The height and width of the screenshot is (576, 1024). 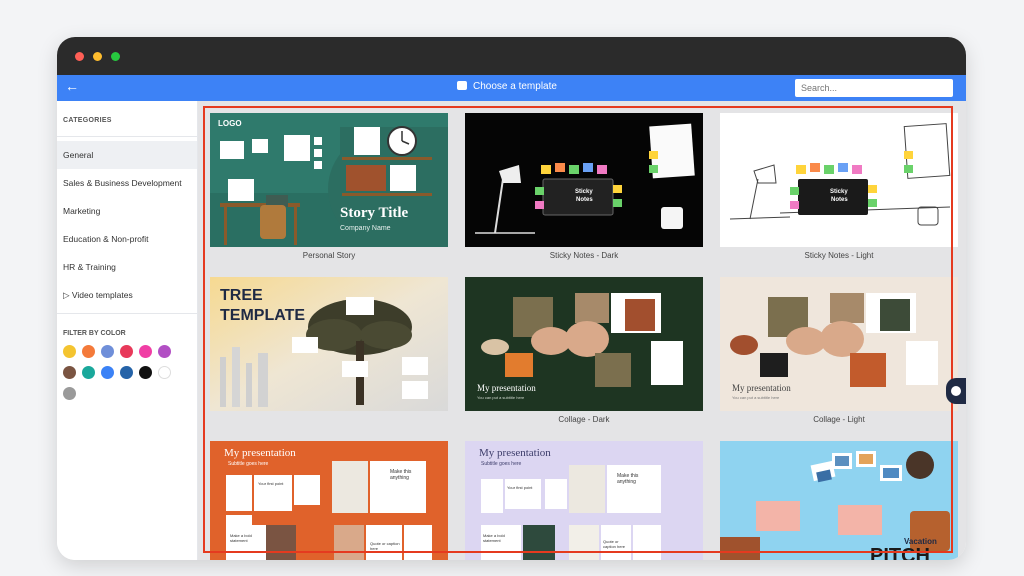 What do you see at coordinates (462, 85) in the screenshot?
I see `template-icon` at bounding box center [462, 85].